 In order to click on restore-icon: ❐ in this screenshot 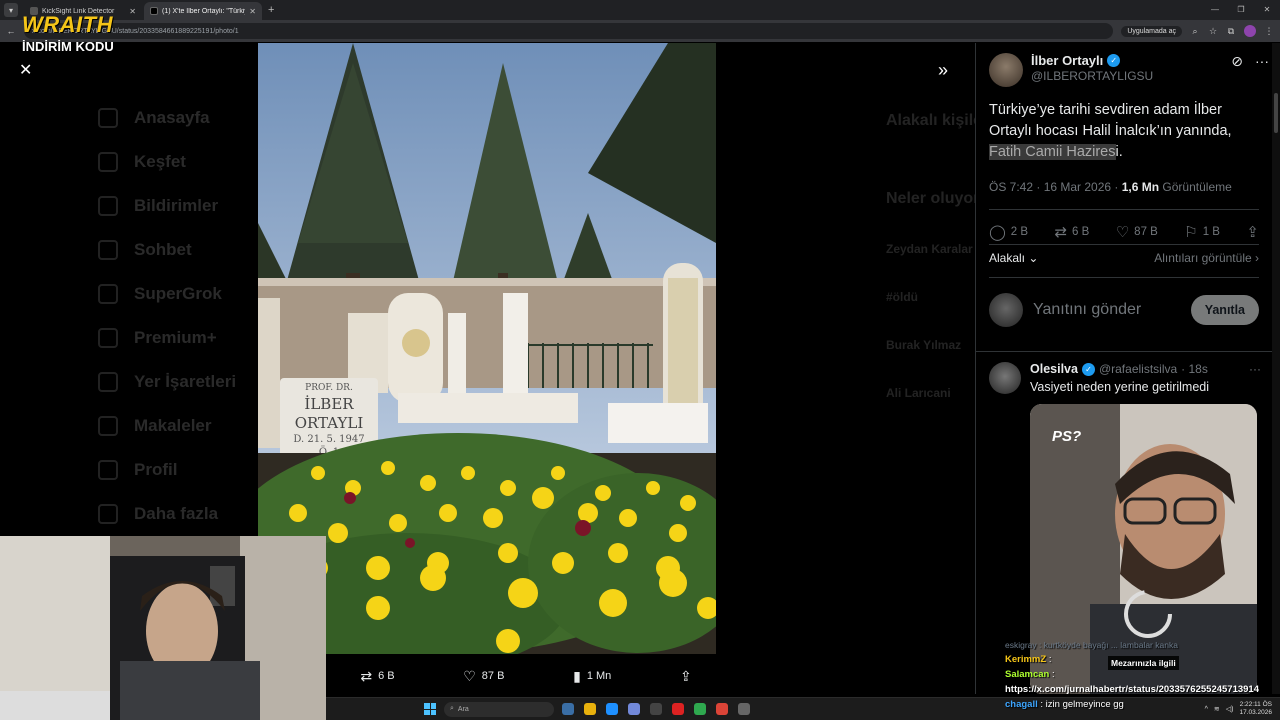, I will do `click(1241, 10)`.